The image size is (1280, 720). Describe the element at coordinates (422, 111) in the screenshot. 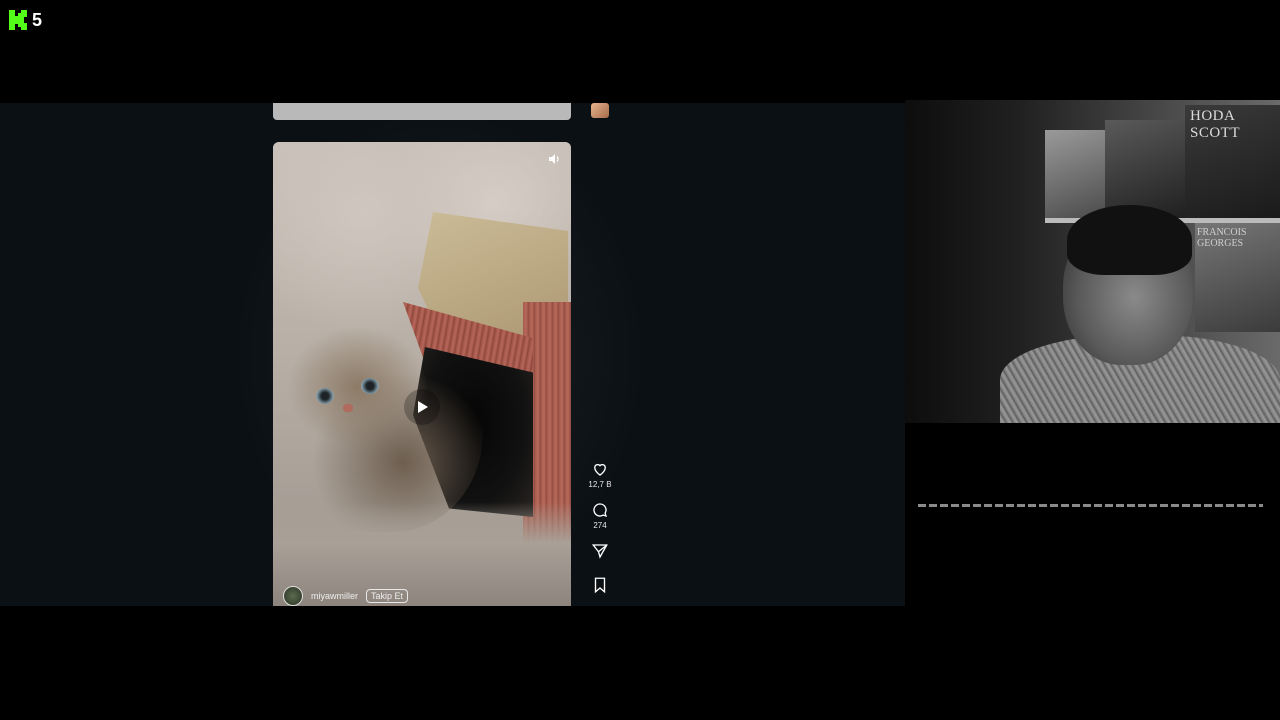

I see `previous-reel-thumbnail` at that location.